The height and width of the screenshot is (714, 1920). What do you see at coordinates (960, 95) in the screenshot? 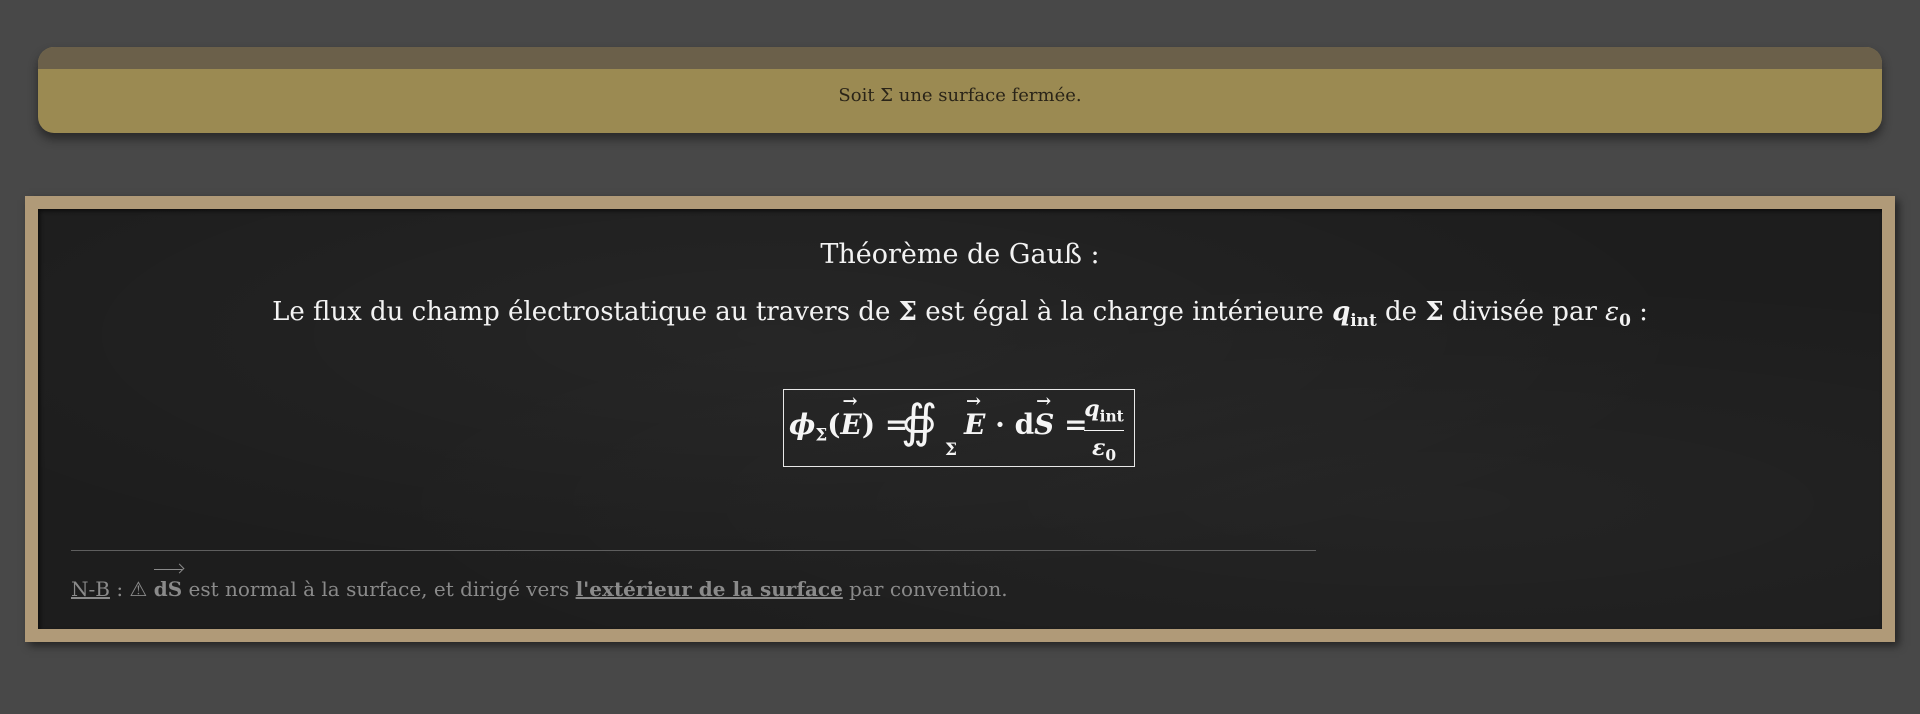
I see `note-text: Soit Σ une surface fermée.` at bounding box center [960, 95].